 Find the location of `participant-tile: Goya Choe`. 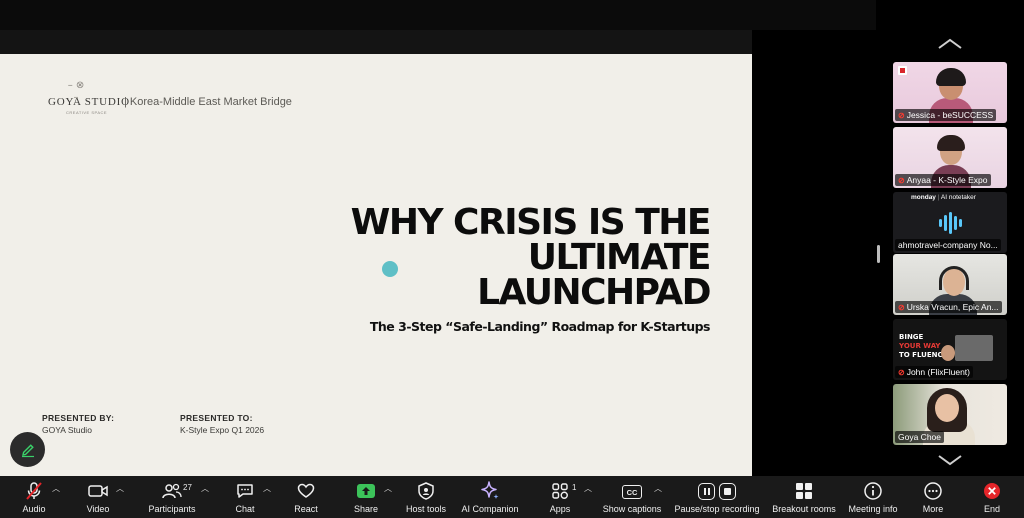

participant-tile: Goya Choe is located at coordinates (950, 414).